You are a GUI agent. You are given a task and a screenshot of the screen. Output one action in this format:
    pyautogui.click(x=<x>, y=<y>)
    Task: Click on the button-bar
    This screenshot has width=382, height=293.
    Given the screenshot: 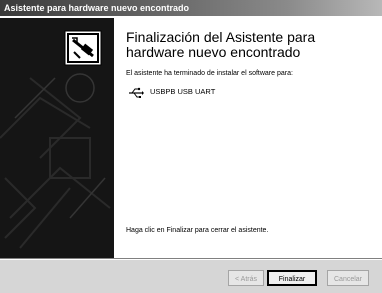 What is the action you would take?
    pyautogui.click(x=191, y=276)
    